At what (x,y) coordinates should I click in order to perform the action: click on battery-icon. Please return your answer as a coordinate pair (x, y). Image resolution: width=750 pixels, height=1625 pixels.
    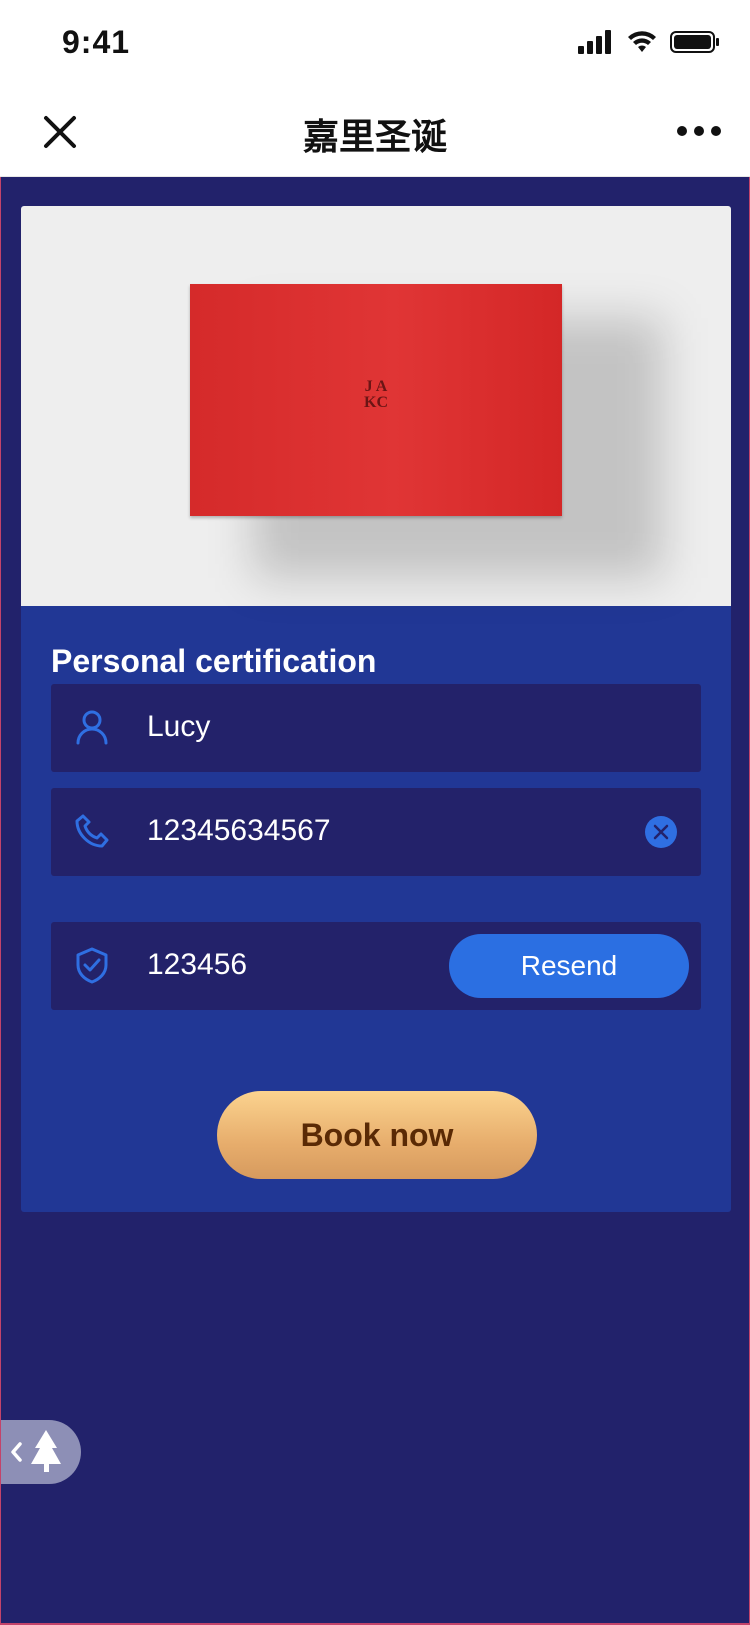
    Looking at the image, I should click on (694, 42).